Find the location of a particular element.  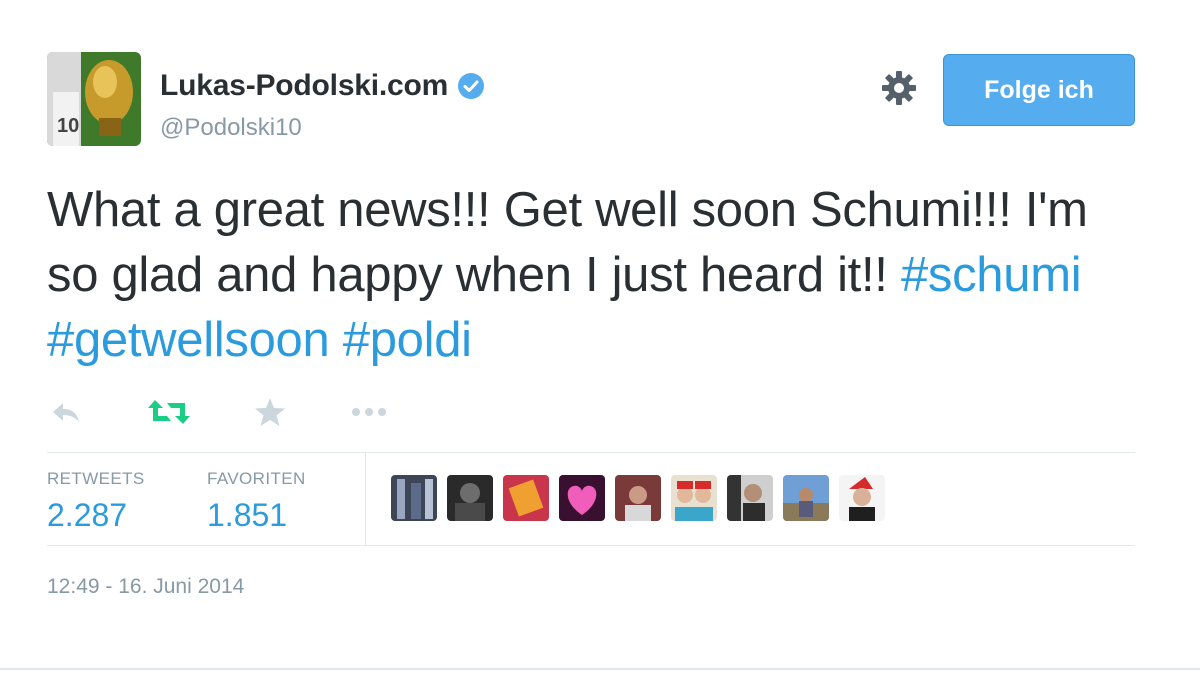

favorites-stat: FAVORITEN 1.851 is located at coordinates (256, 501).